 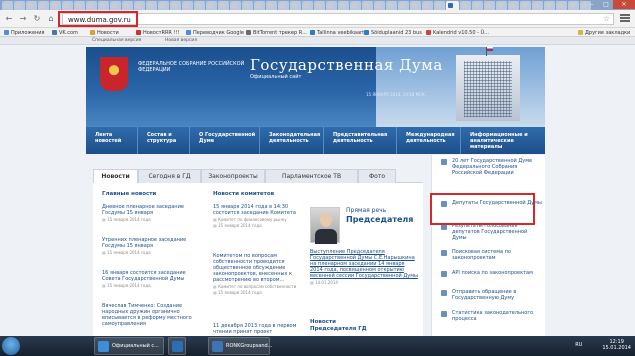 What do you see at coordinates (11, 346) in the screenshot?
I see `start-button` at bounding box center [11, 346].